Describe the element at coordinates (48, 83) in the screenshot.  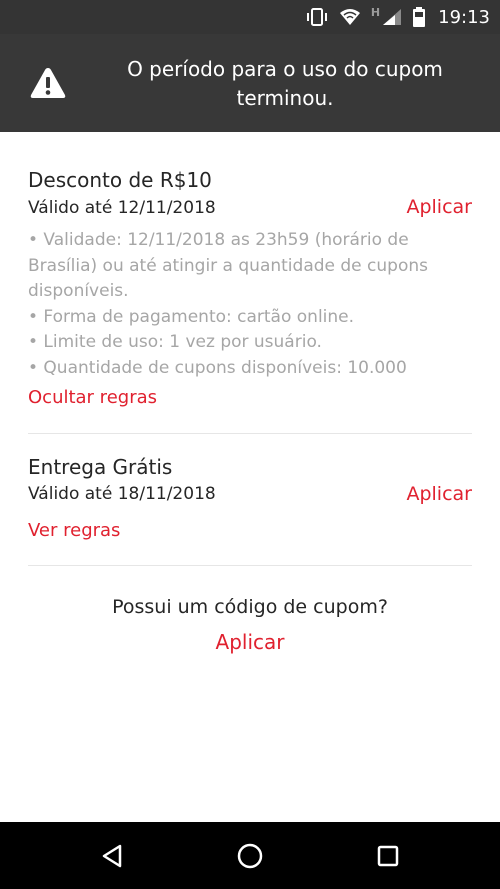
I see `warning-icon` at that location.